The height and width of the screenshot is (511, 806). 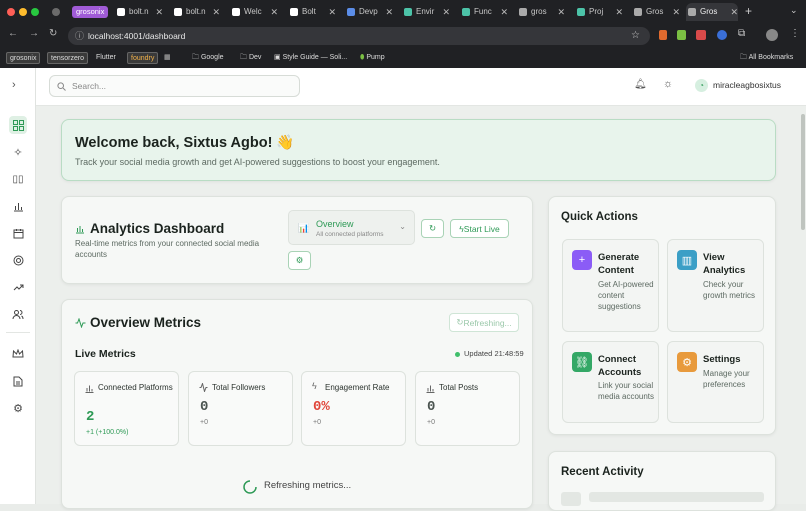 What do you see at coordinates (766, 58) in the screenshot?
I see `all-bookmarks: 🗀 All Bookmarks` at bounding box center [766, 58].